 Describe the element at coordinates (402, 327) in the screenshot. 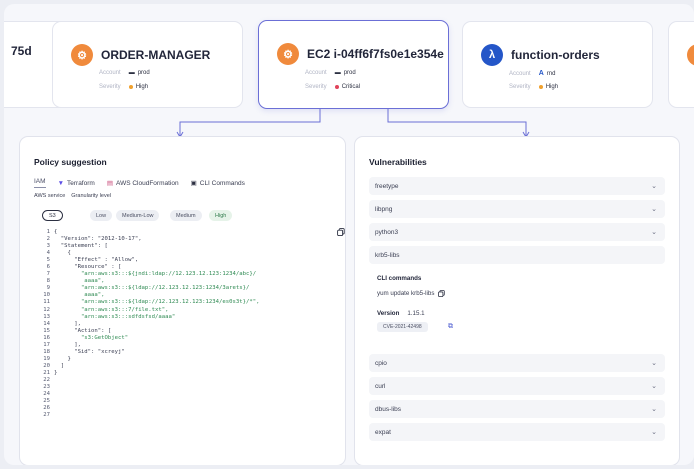

I see `cve-badge: CVE-2021-42498` at that location.